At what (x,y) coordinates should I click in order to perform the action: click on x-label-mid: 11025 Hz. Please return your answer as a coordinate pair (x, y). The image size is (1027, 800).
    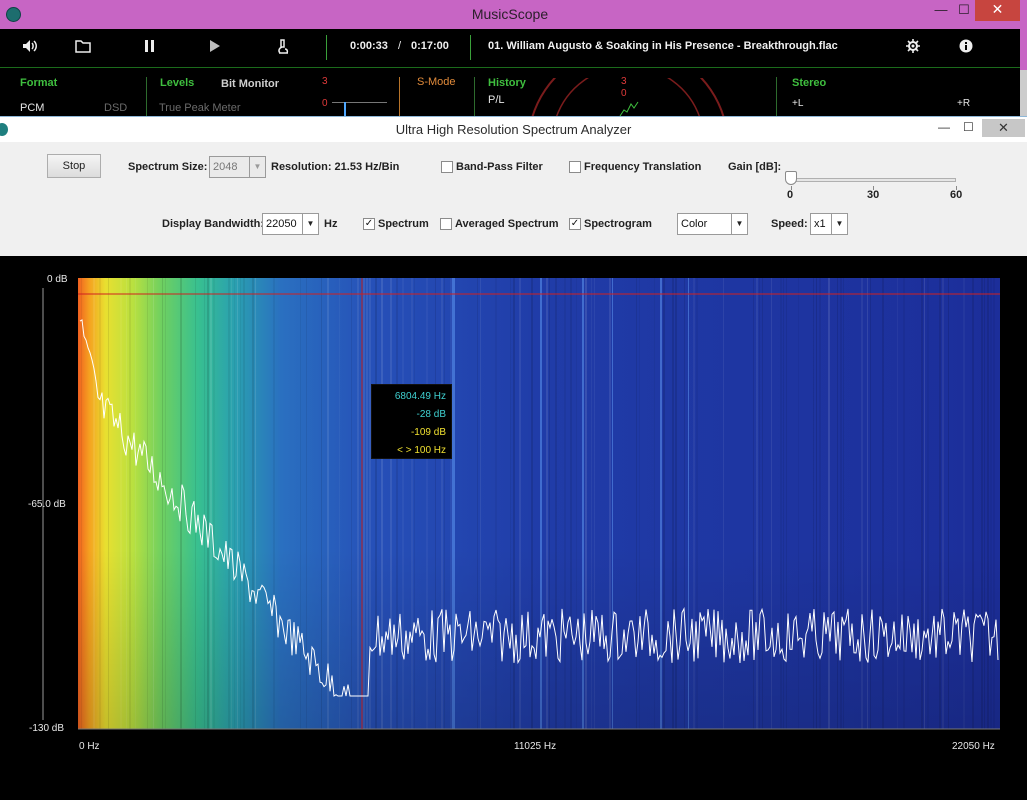
    Looking at the image, I should click on (535, 746).